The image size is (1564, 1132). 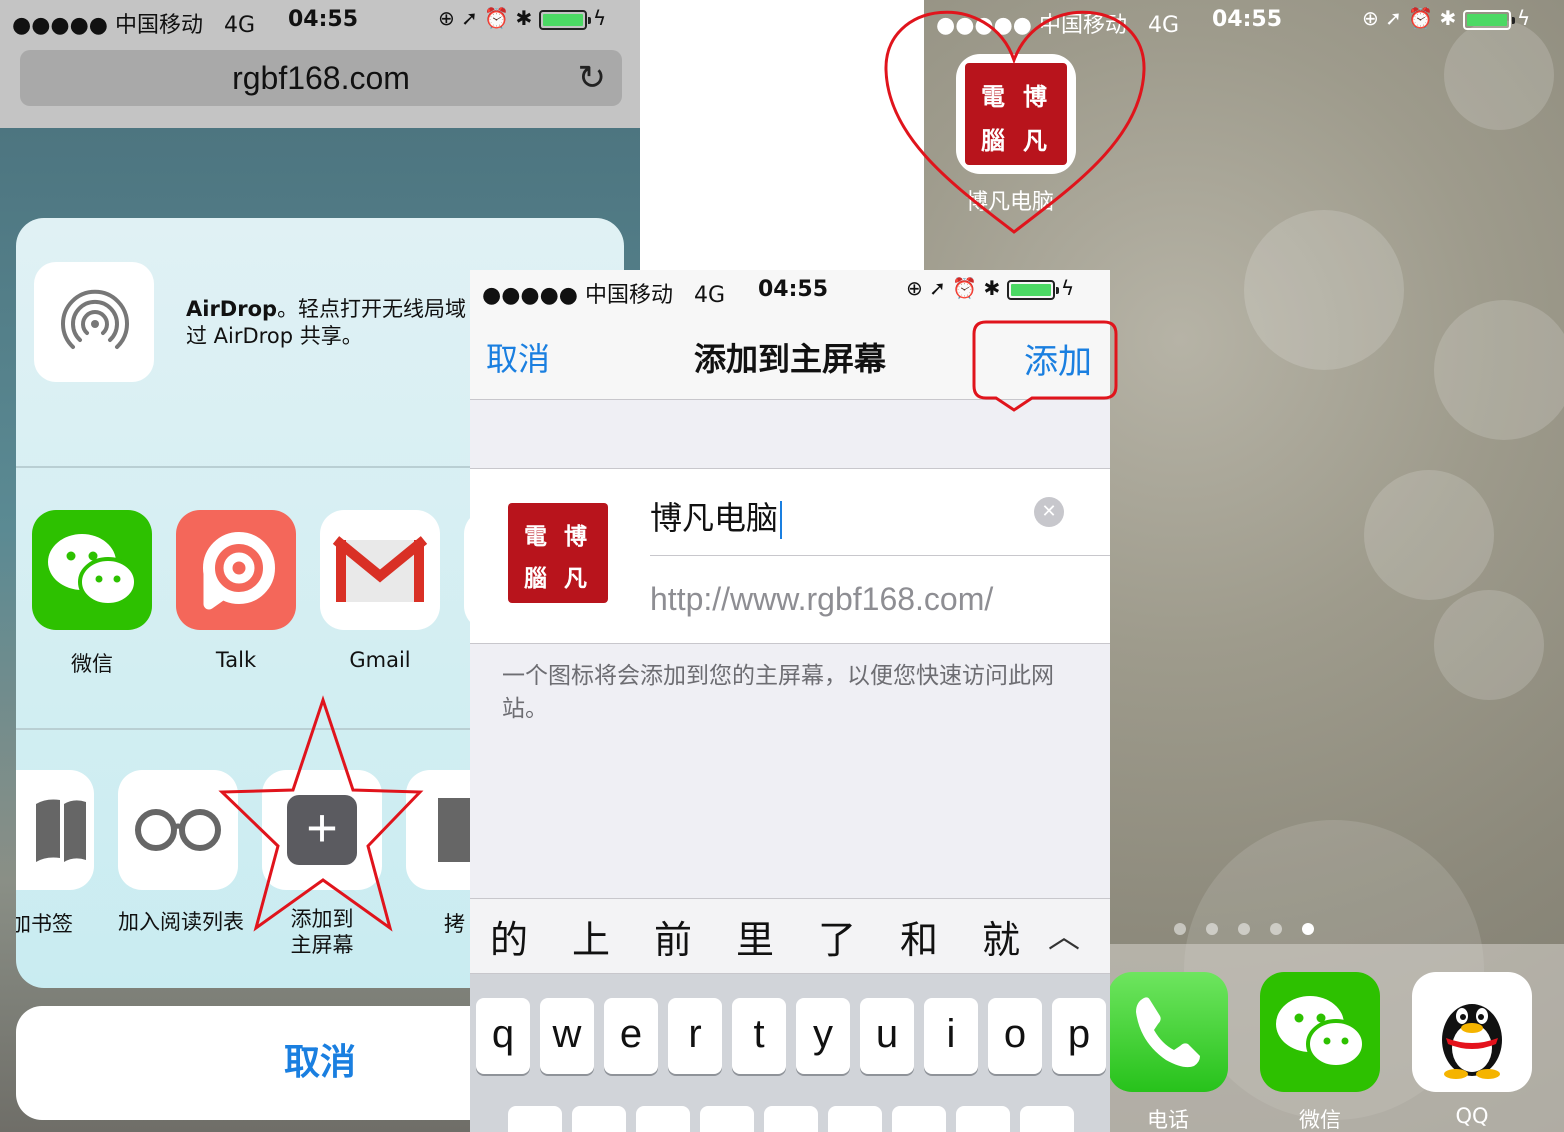 I want to click on address-bar: rgbf168.com ↻, so click(x=321, y=78).